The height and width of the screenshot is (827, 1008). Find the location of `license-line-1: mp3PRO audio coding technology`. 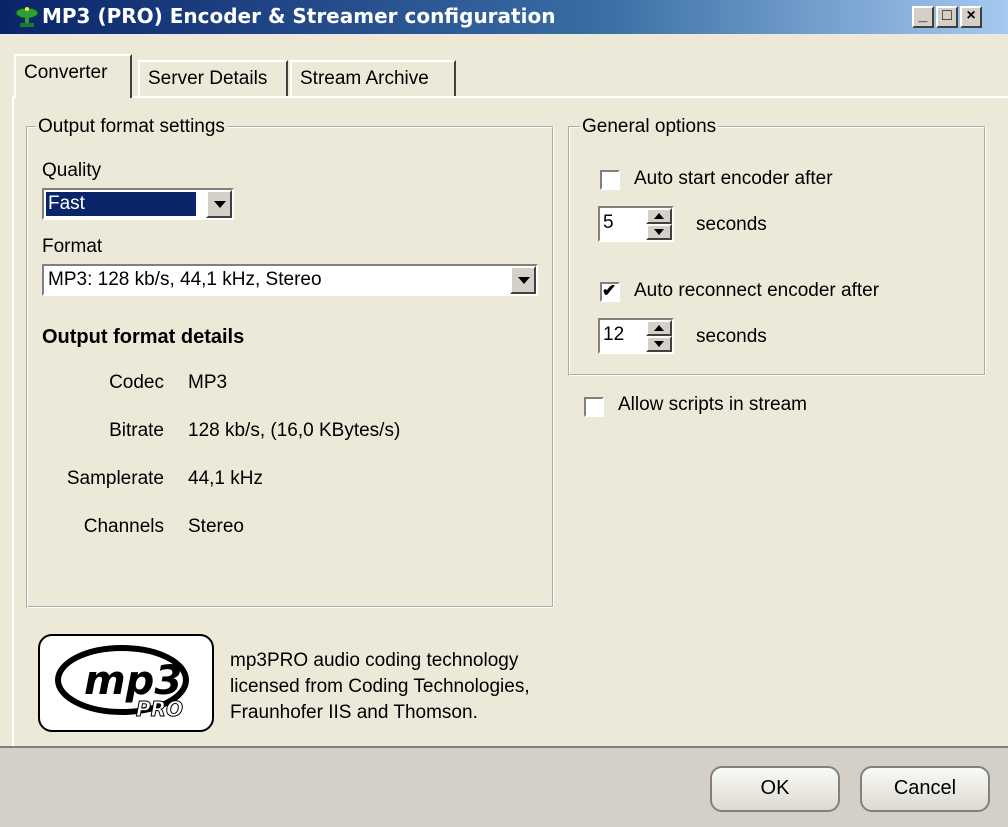

license-line-1: mp3PRO audio coding technology is located at coordinates (374, 660).